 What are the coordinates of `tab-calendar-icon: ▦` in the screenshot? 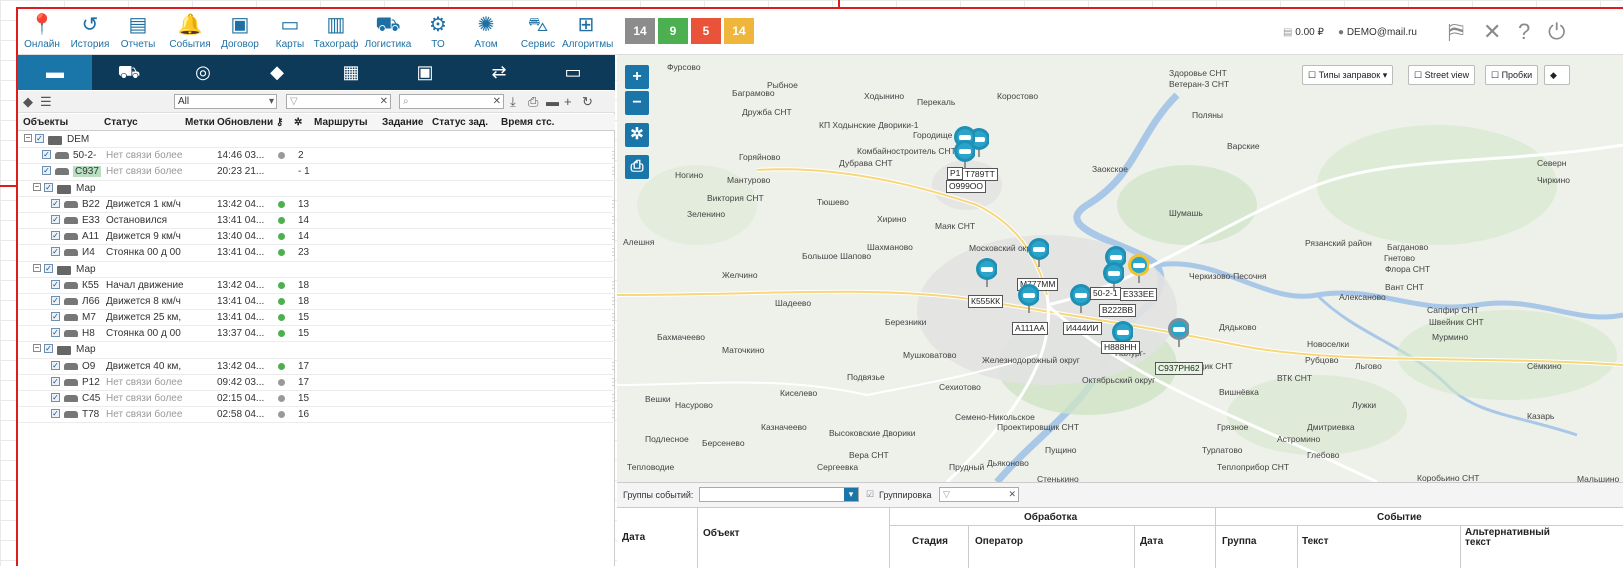 It's located at (351, 72).